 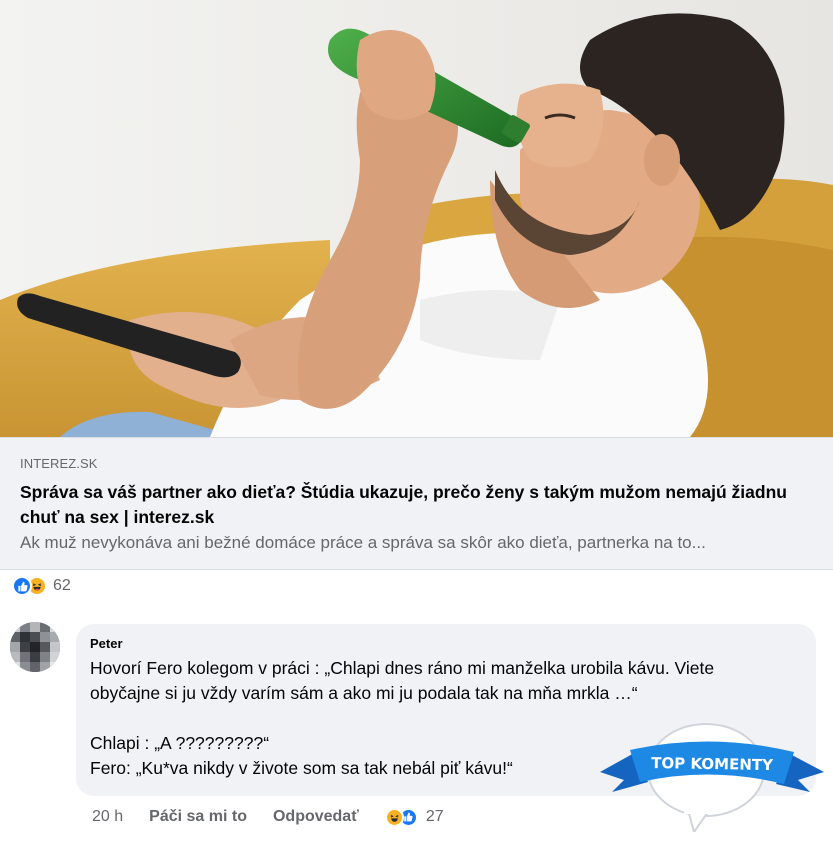 I want to click on reply-button: Odpovedať, so click(x=316, y=817).